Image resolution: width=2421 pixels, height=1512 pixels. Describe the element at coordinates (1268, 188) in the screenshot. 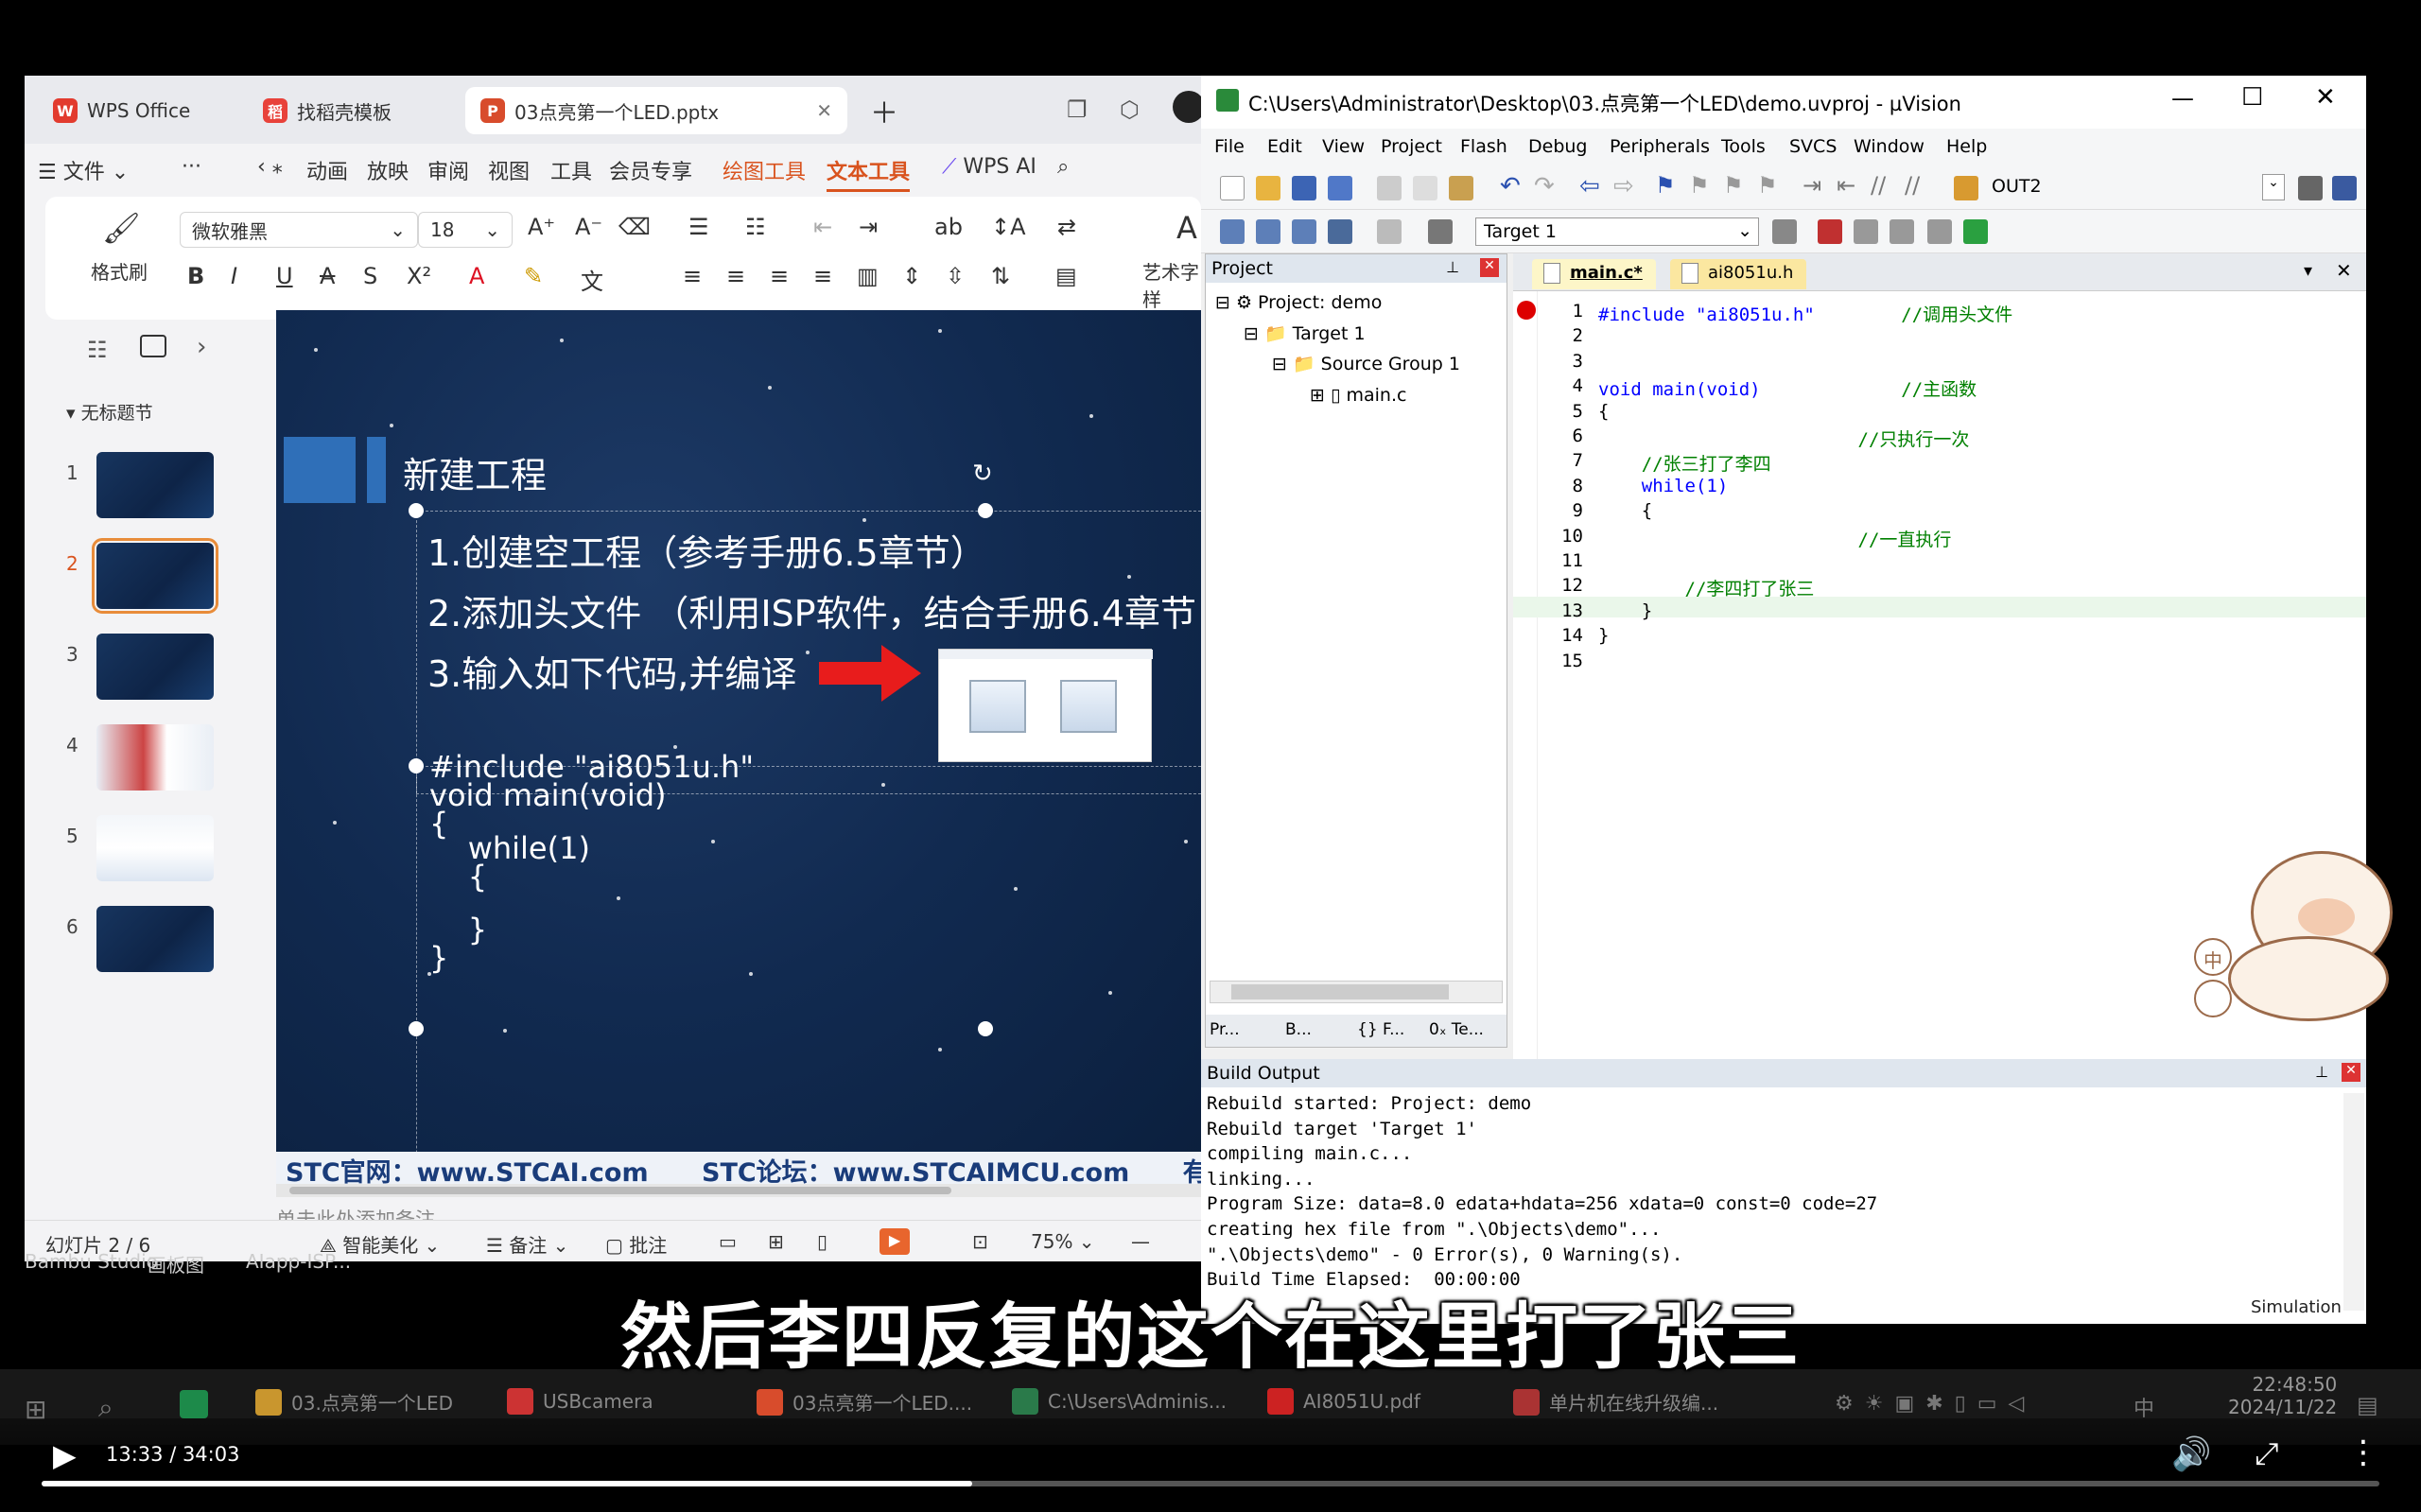

I see `open-icon` at that location.